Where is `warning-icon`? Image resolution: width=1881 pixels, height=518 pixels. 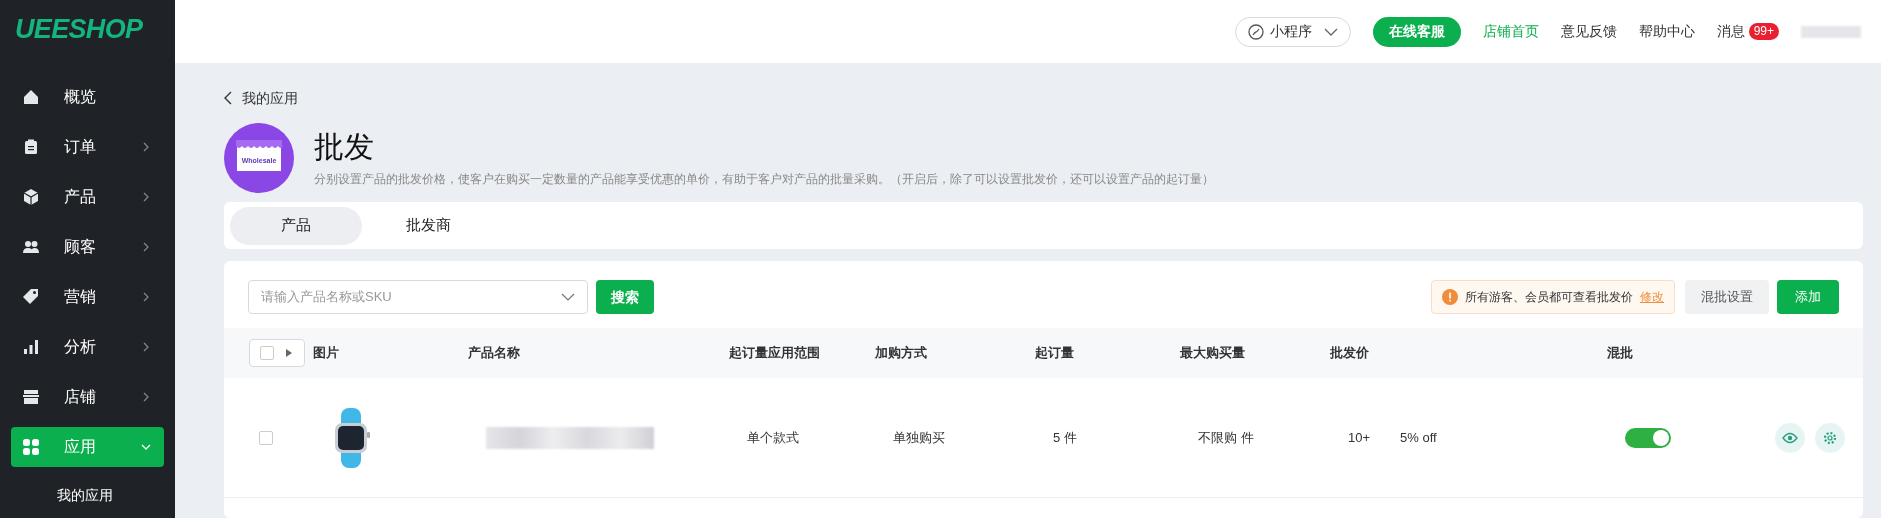 warning-icon is located at coordinates (1450, 297).